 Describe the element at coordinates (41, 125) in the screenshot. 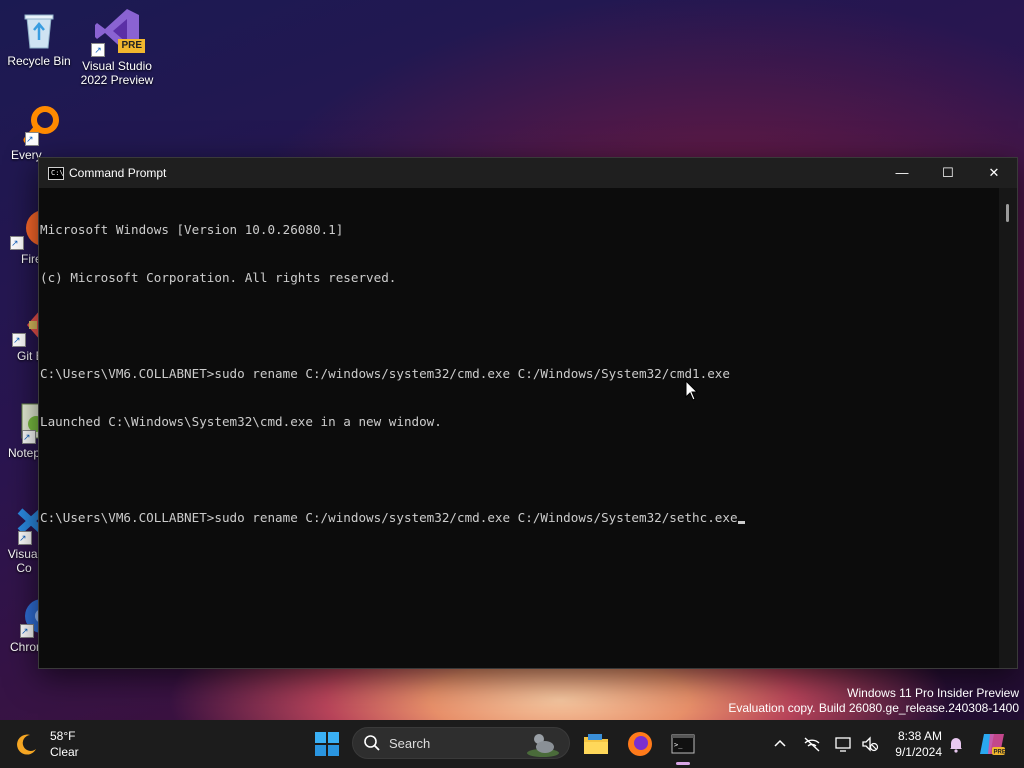

I see `everything-search-icon: ↗` at that location.